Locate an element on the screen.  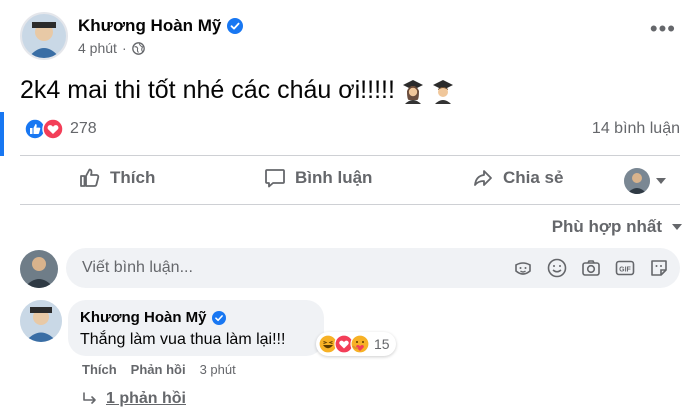
like-button: Thích is located at coordinates (116, 178).